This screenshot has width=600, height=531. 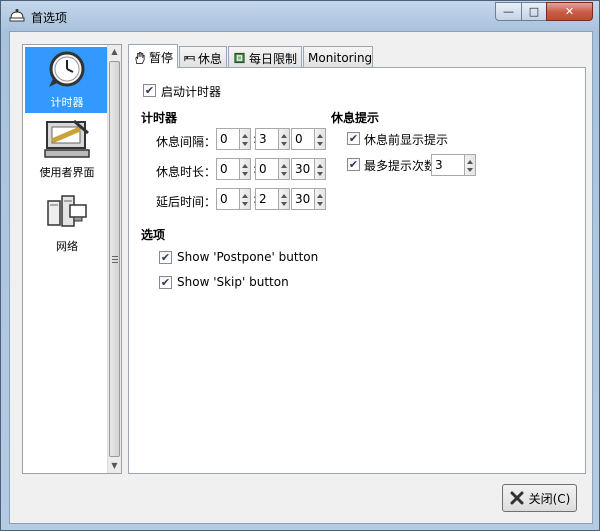 What do you see at coordinates (272, 58) in the screenshot?
I see `tab-label: 每日限制` at bounding box center [272, 58].